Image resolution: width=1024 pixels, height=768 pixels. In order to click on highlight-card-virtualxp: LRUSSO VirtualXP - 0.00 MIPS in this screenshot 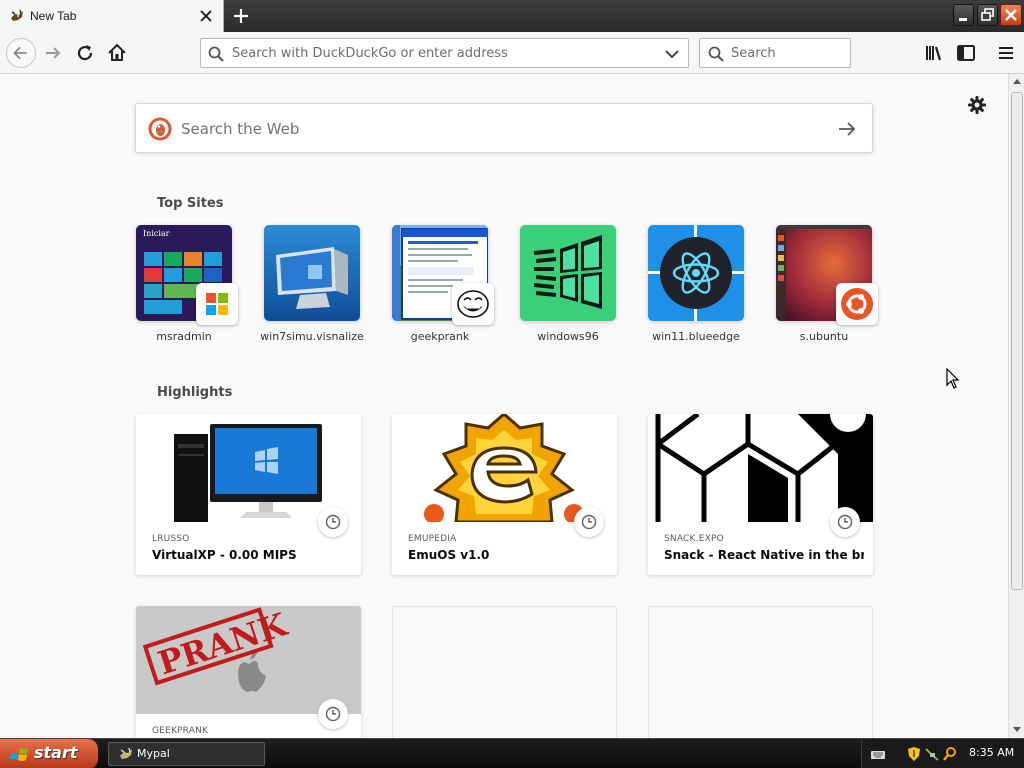, I will do `click(248, 494)`.